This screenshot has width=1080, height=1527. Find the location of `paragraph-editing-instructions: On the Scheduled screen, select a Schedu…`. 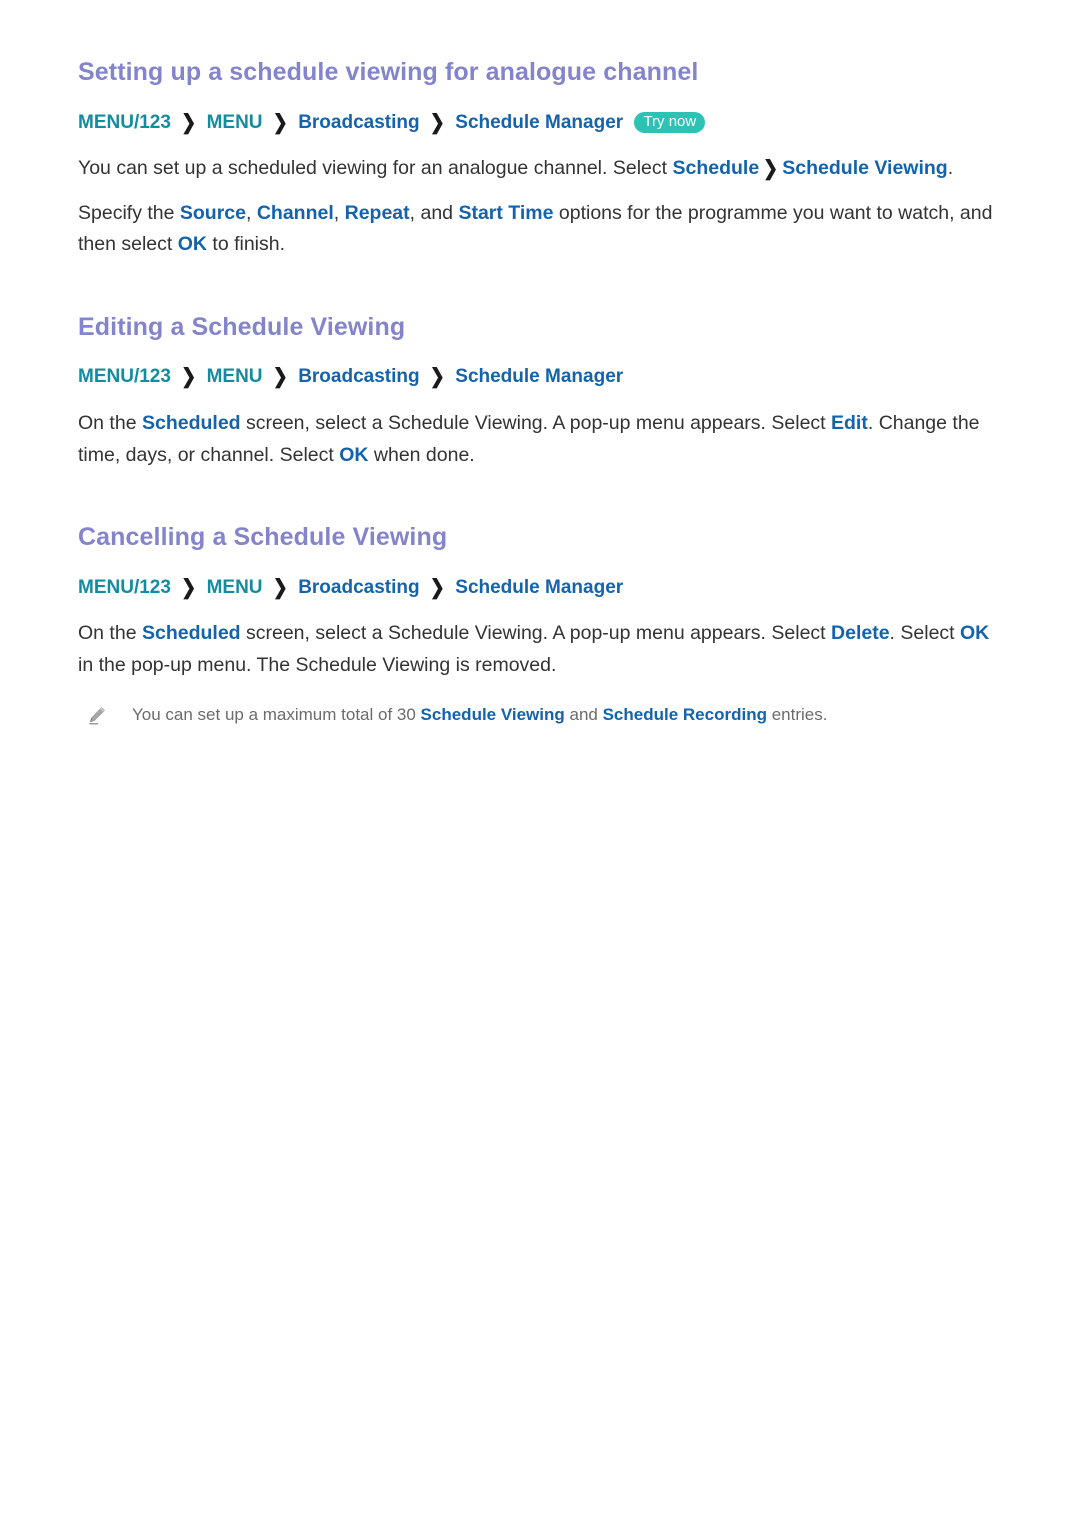

paragraph-editing-instructions: On the Scheduled screen, select a Schedu… is located at coordinates (543, 439).